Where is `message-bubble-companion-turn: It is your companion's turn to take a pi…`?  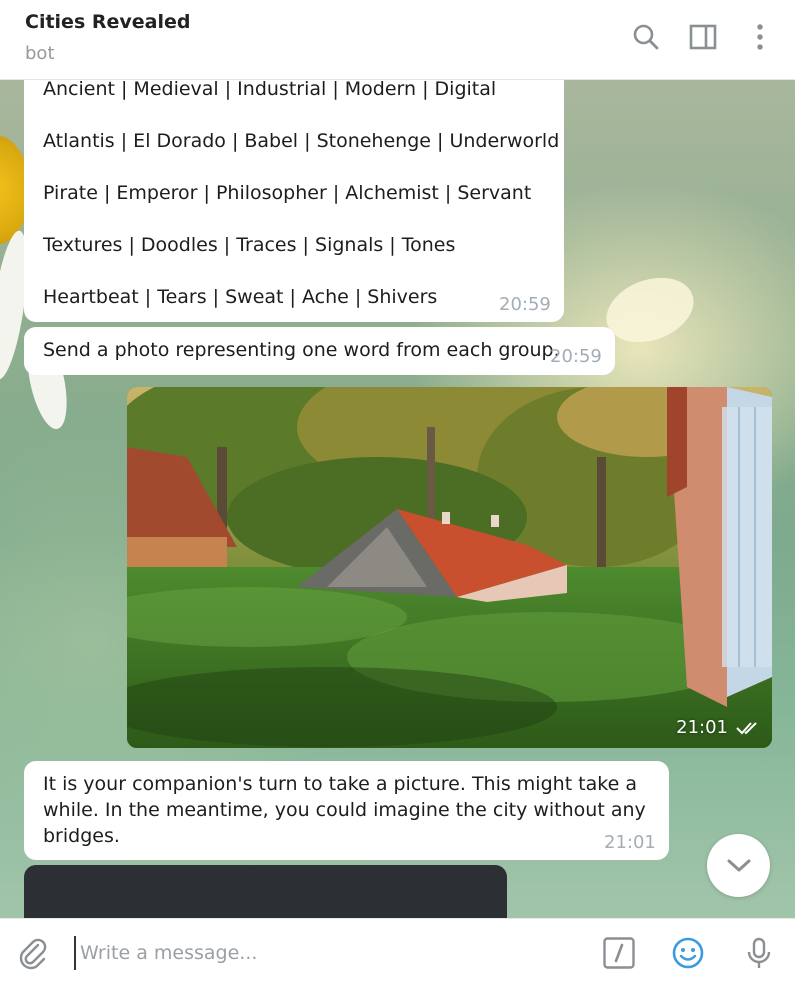 message-bubble-companion-turn: It is your companion's turn to take a pi… is located at coordinates (346, 810).